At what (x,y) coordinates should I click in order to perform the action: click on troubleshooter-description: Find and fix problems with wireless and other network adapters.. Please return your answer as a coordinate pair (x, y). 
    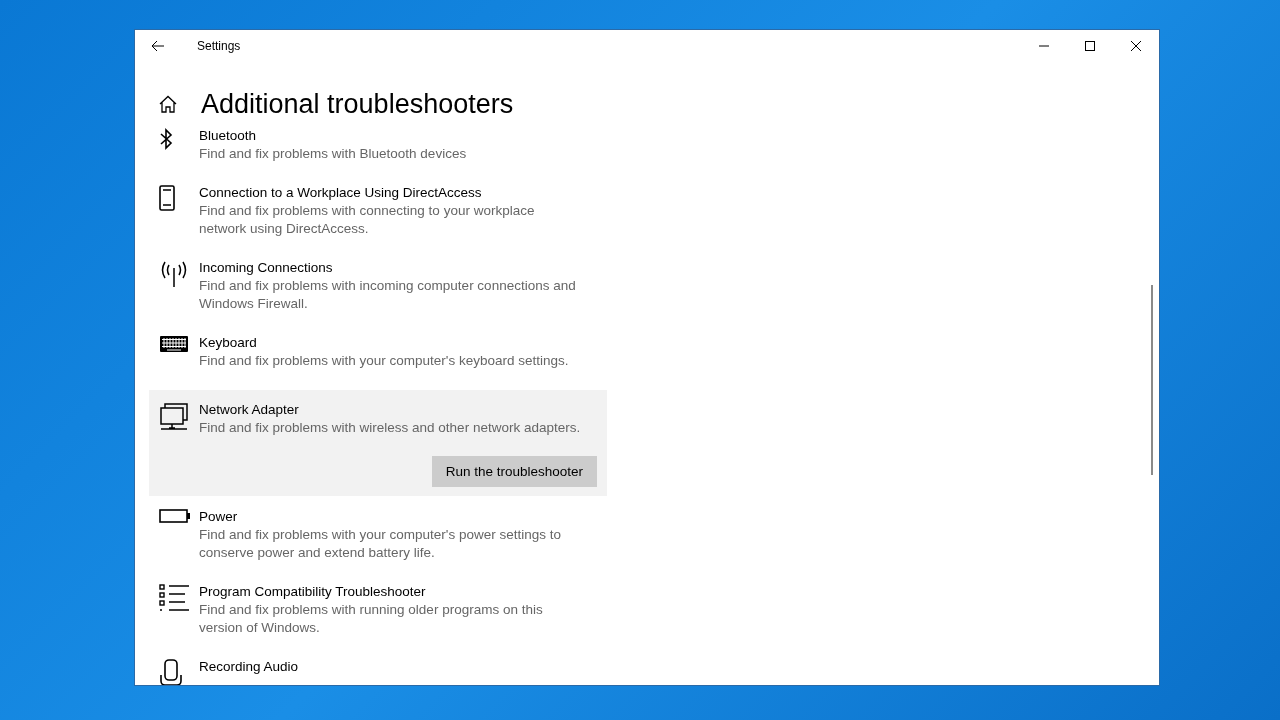
    Looking at the image, I should click on (390, 428).